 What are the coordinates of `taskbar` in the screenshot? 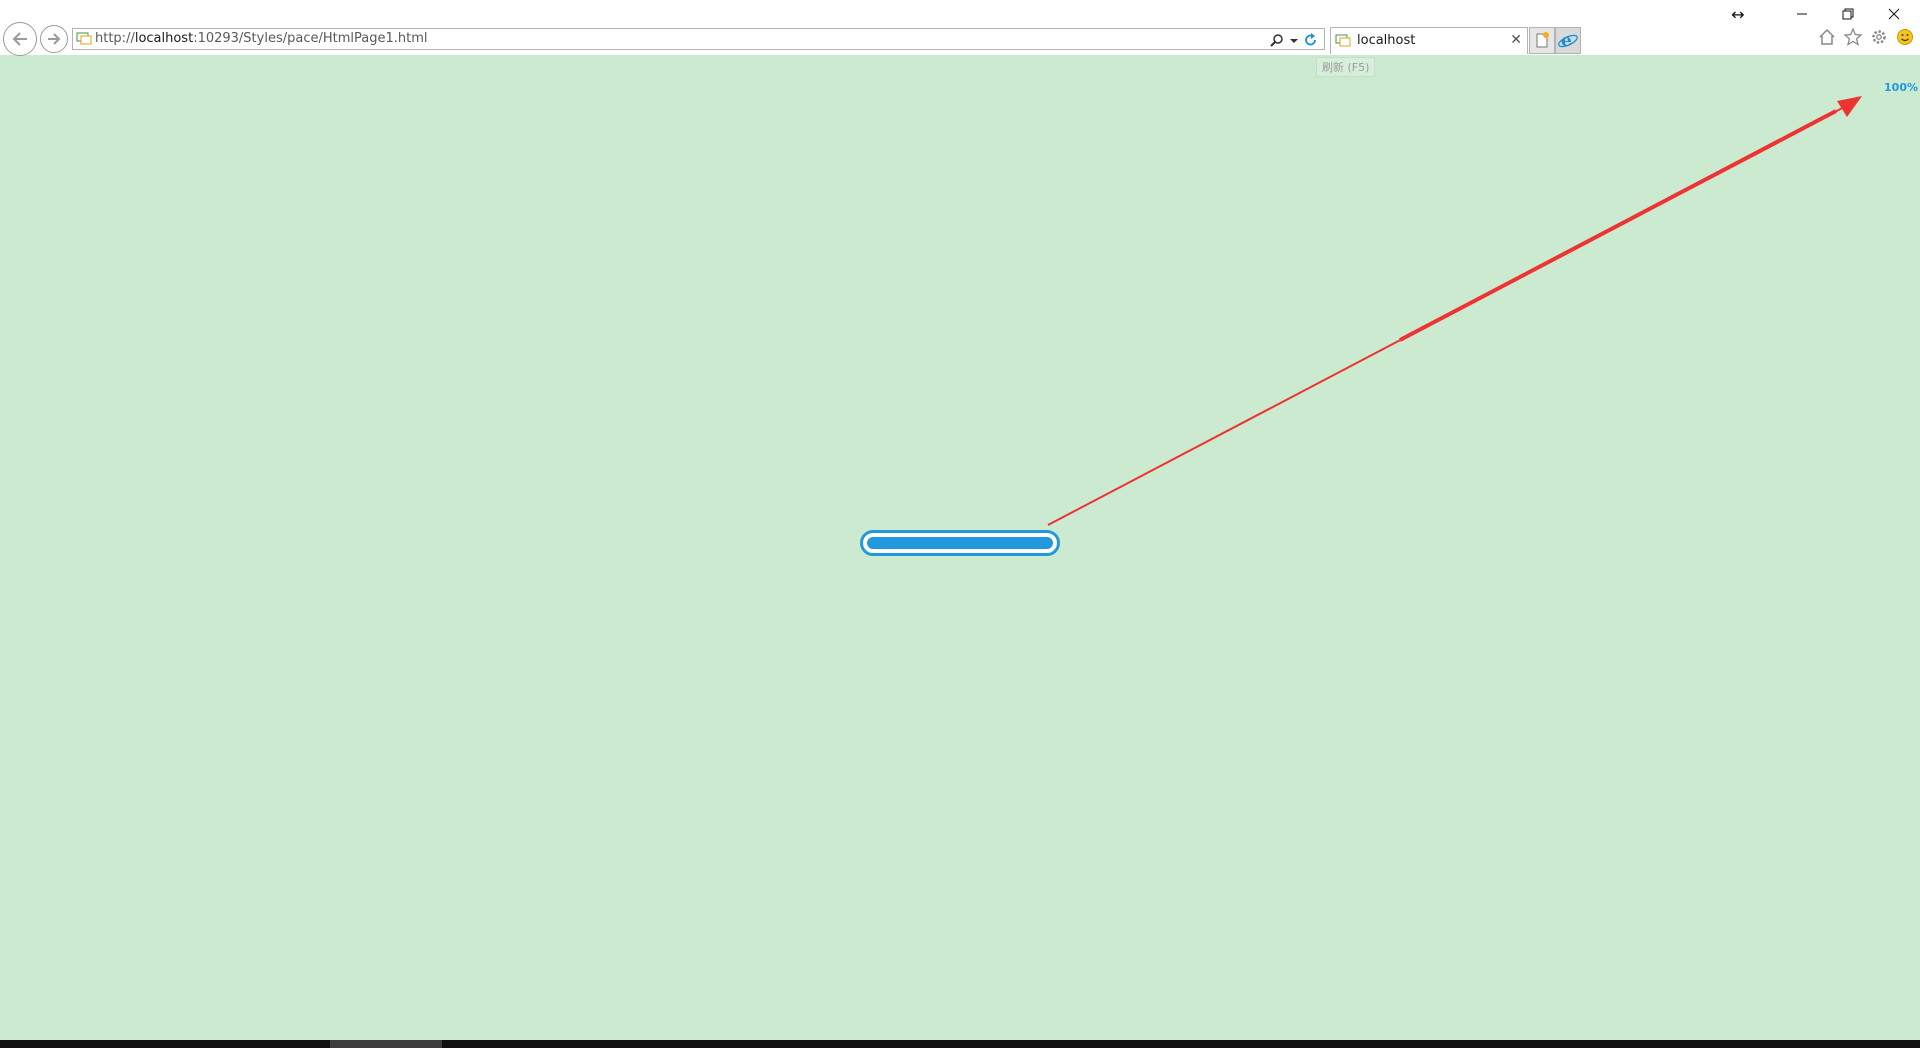 It's located at (960, 1044).